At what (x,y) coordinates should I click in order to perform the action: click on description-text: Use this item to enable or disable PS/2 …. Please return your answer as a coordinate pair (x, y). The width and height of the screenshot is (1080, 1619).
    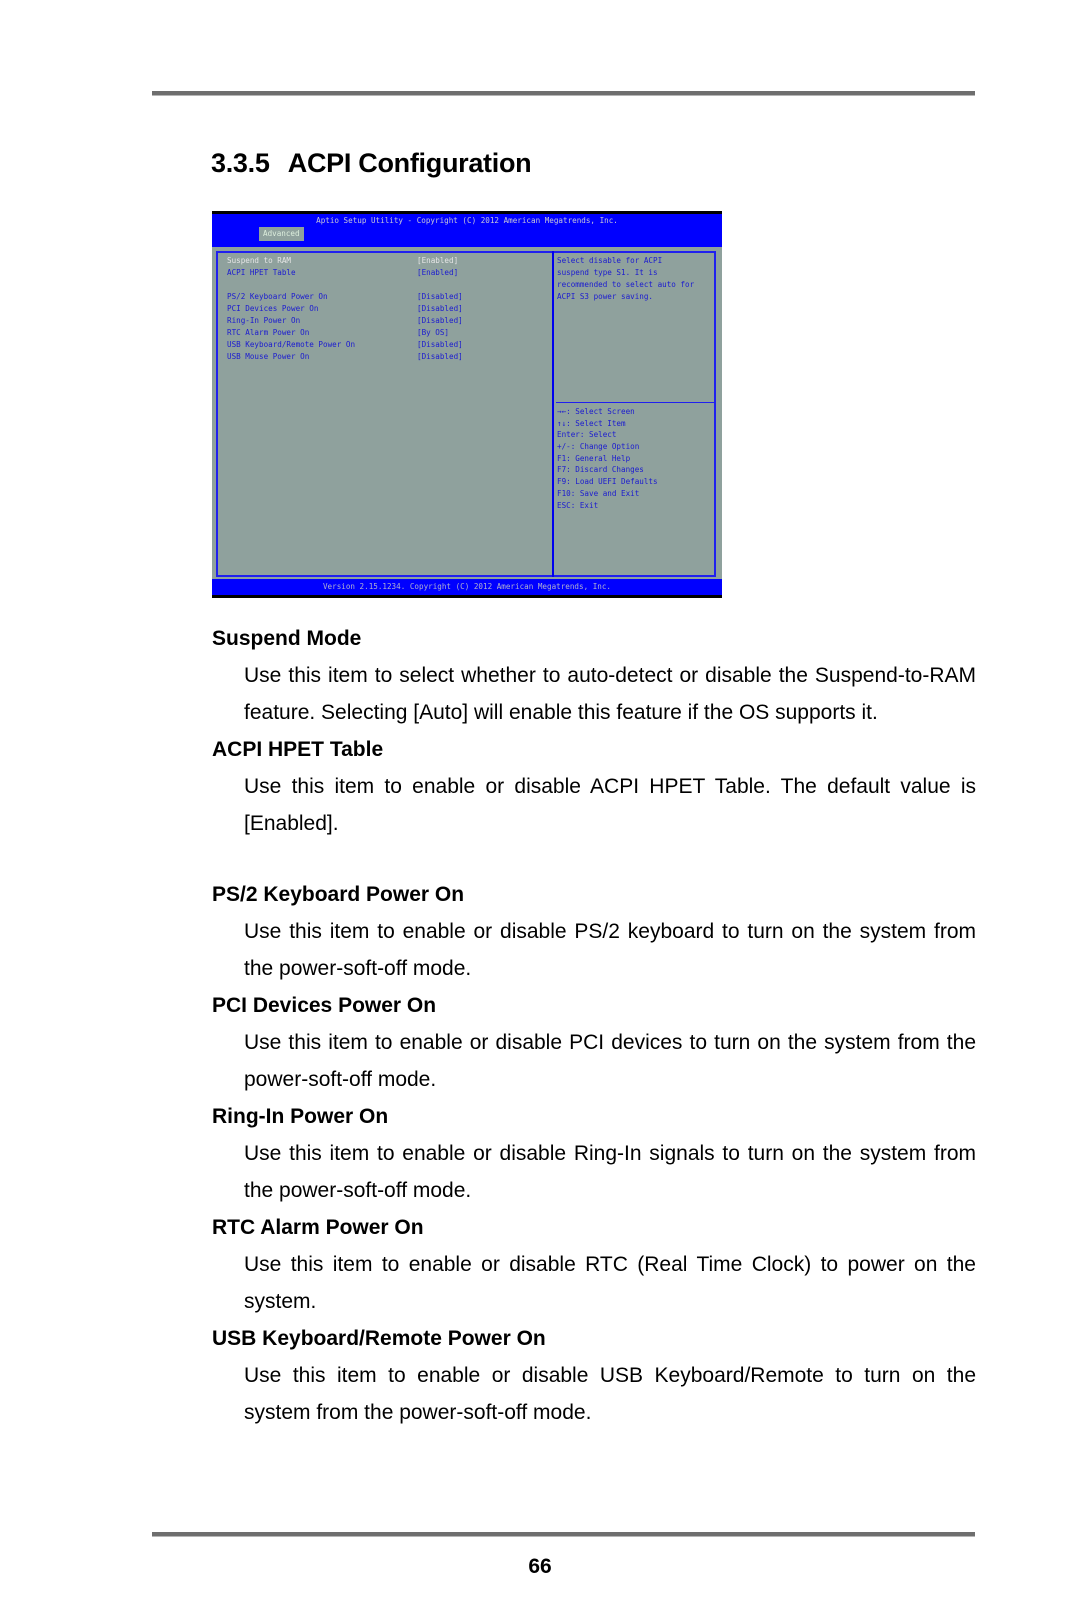
    Looking at the image, I should click on (610, 950).